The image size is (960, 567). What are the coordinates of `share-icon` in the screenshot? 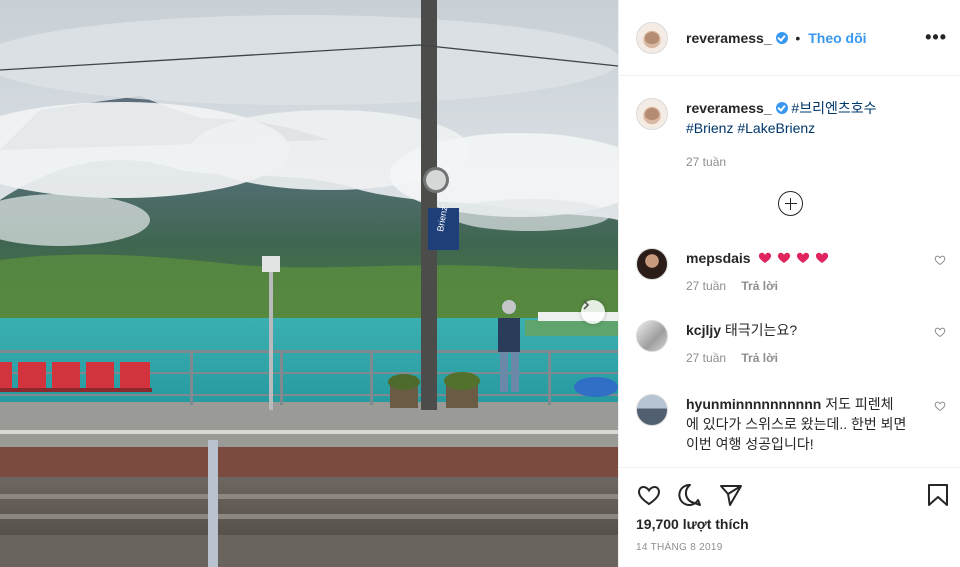 It's located at (731, 495).